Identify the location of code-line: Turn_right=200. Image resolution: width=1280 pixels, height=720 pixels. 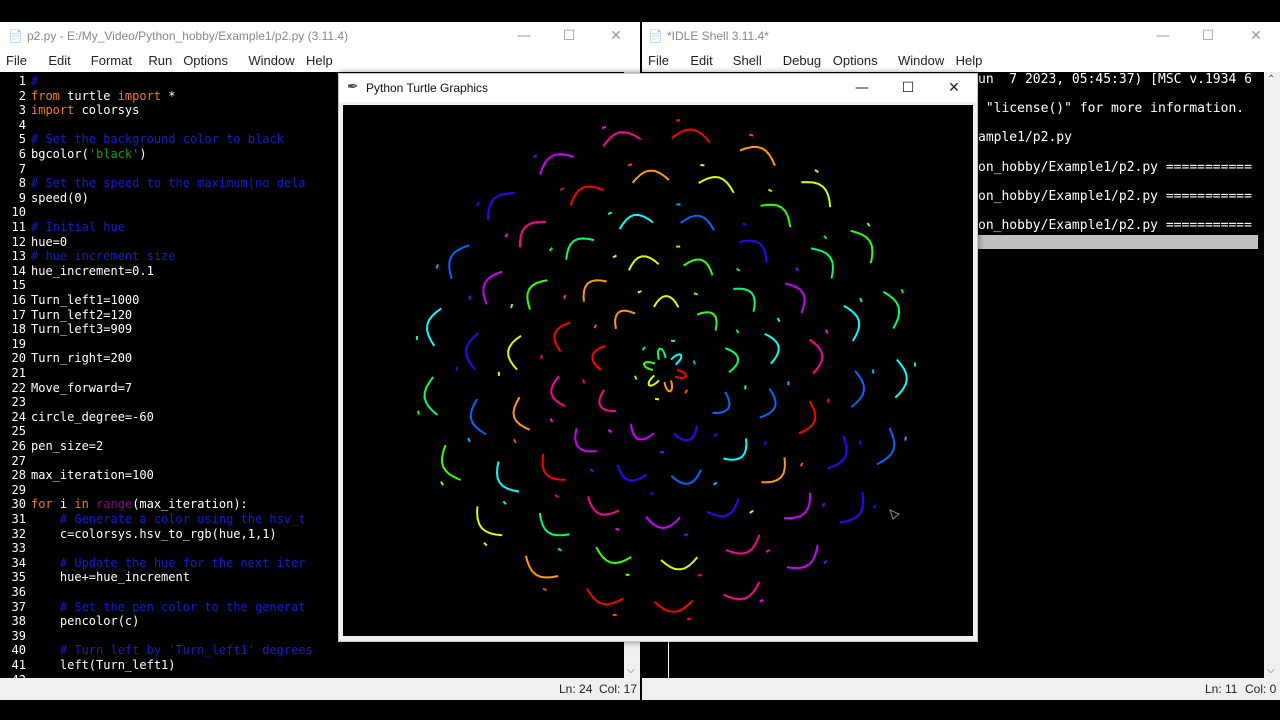
(81, 358).